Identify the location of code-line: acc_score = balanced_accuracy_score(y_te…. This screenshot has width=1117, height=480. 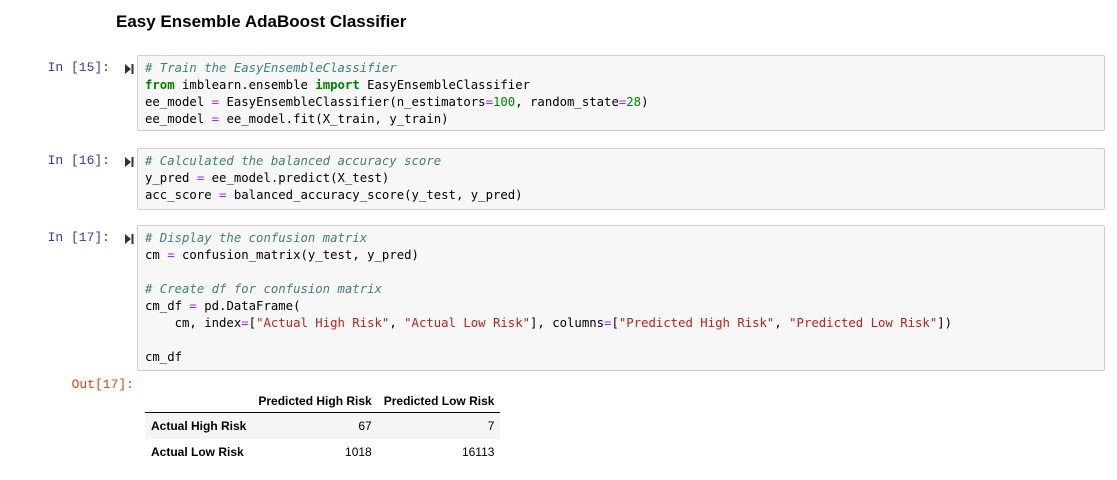
(621, 195).